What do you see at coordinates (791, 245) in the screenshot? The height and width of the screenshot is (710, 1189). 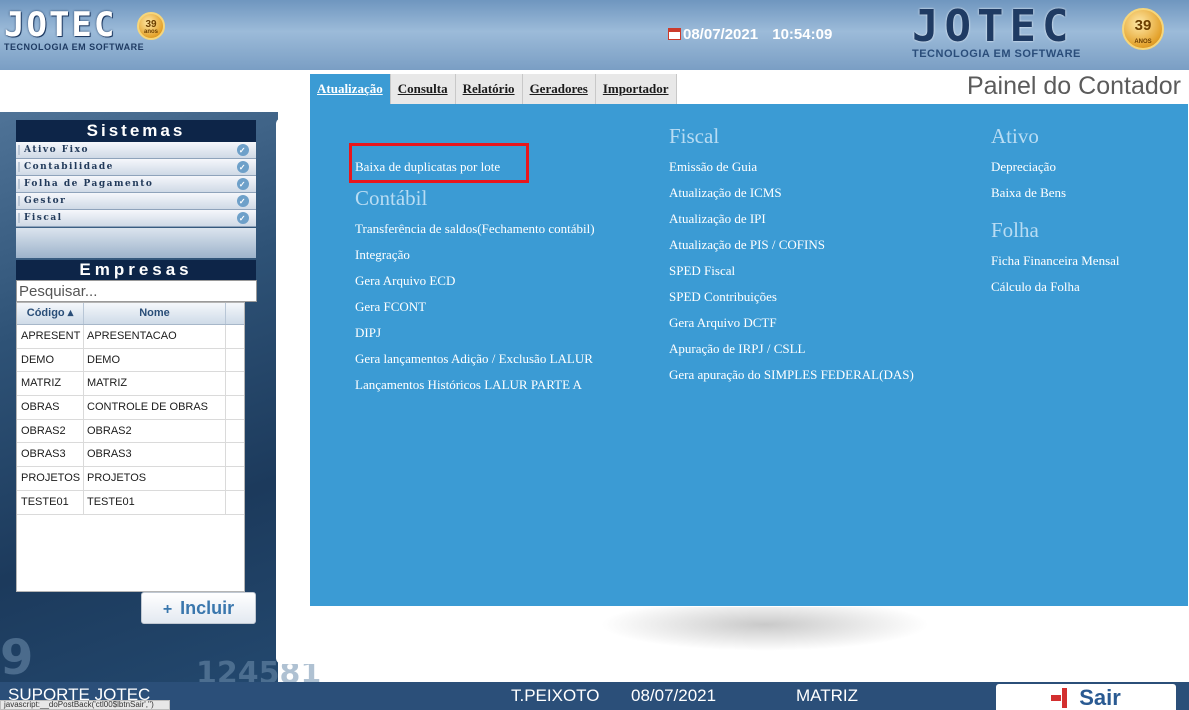 I see `menu-link: Atualização de PIS / COFINS` at bounding box center [791, 245].